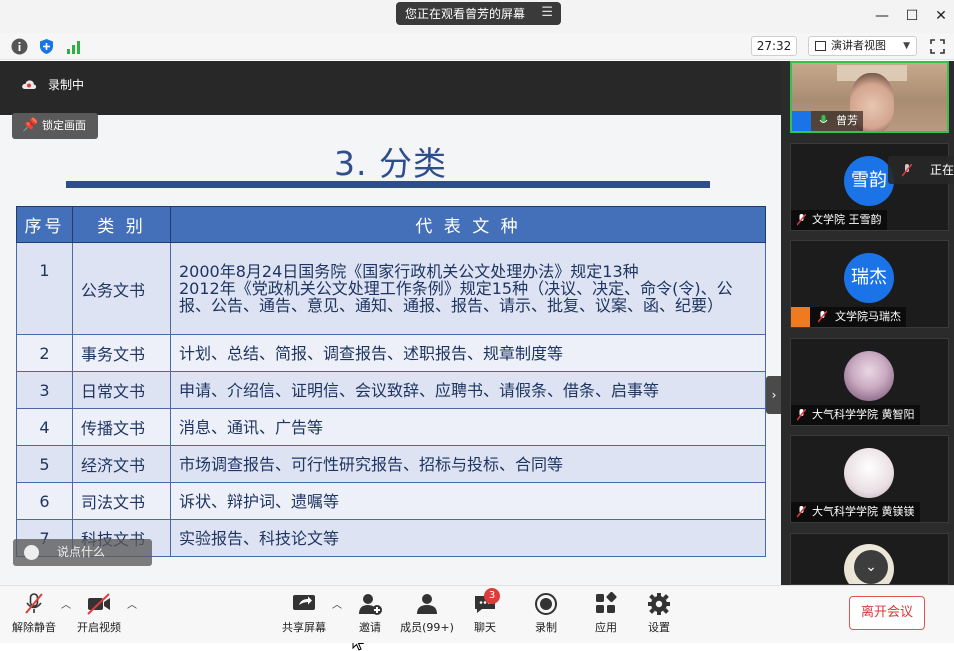 The width and height of the screenshot is (954, 651). I want to click on participant-name: 文学院马瑞杰, so click(868, 316).